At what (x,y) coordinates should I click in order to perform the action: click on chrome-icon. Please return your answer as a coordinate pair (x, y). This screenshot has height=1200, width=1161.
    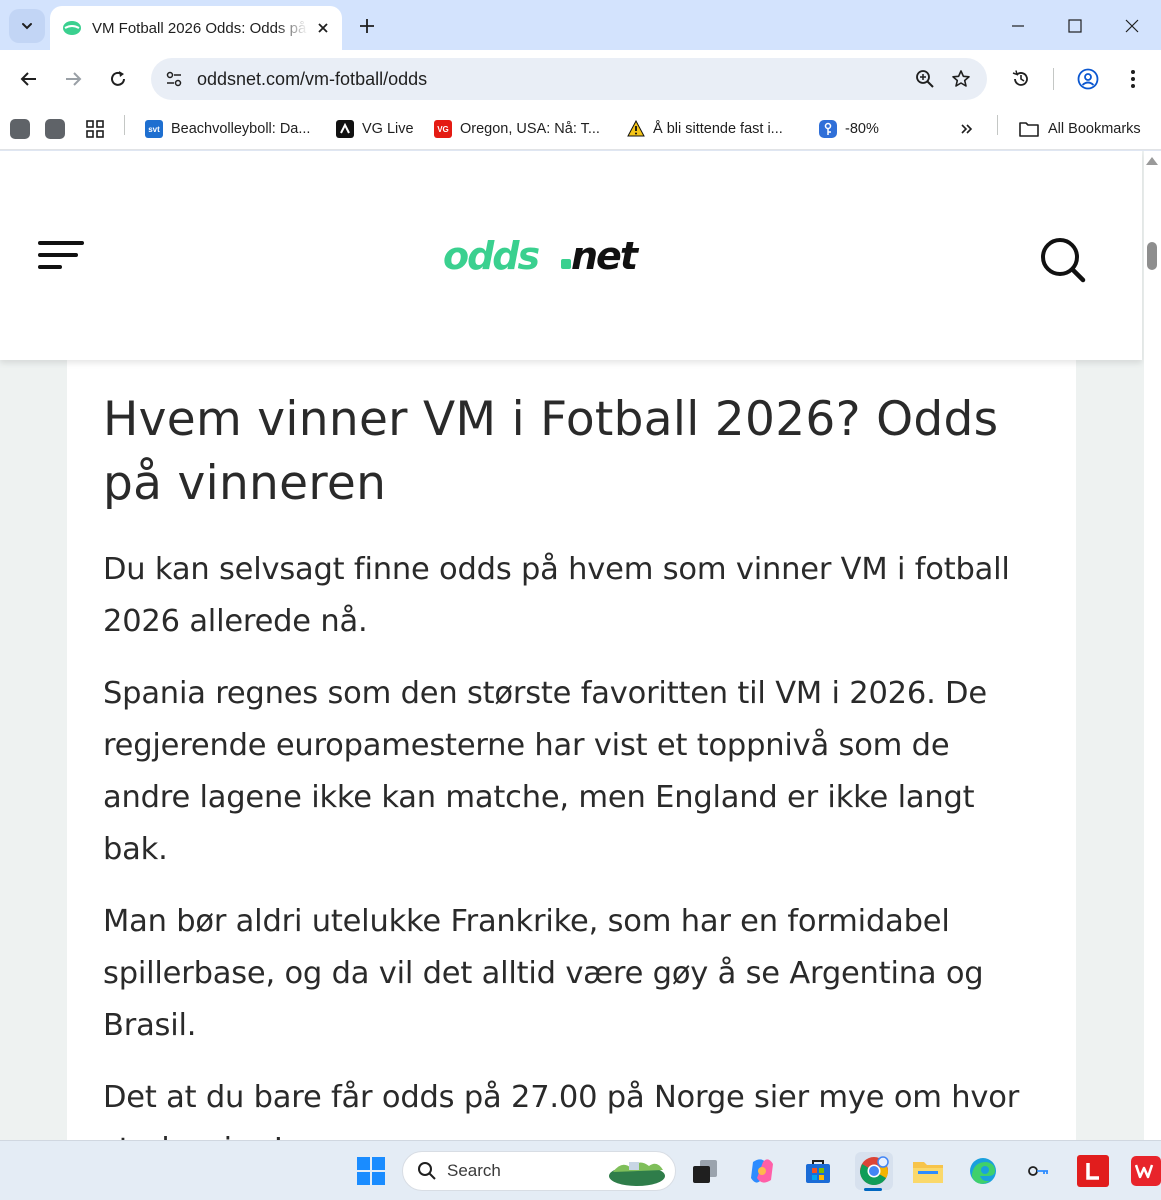
    Looking at the image, I should click on (874, 1170).